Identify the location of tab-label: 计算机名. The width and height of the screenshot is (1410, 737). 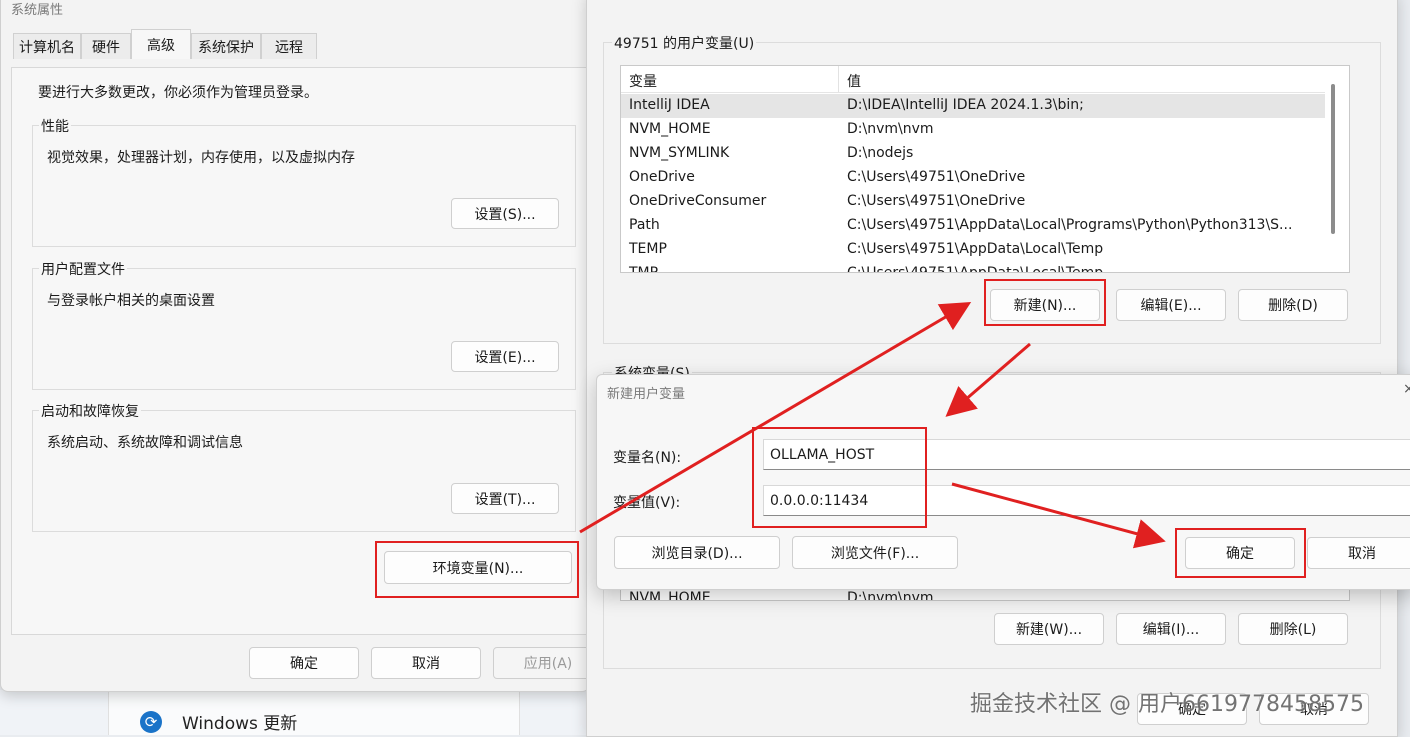
(47, 47).